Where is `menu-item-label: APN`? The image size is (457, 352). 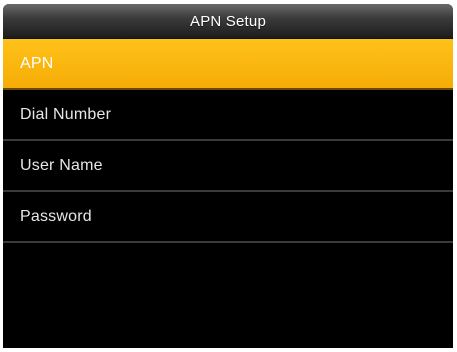 menu-item-label: APN is located at coordinates (37, 63).